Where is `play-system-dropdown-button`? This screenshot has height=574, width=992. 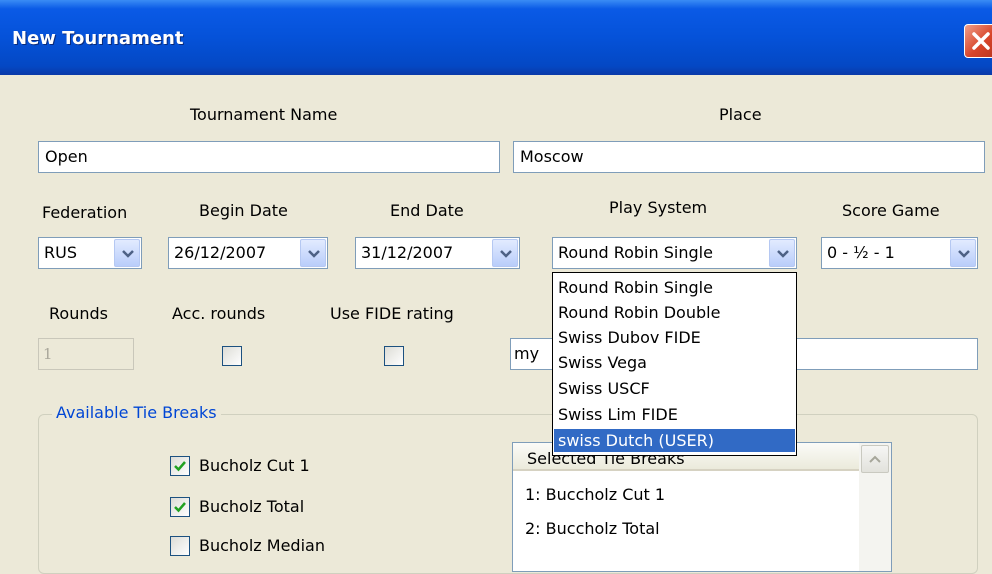 play-system-dropdown-button is located at coordinates (782, 253).